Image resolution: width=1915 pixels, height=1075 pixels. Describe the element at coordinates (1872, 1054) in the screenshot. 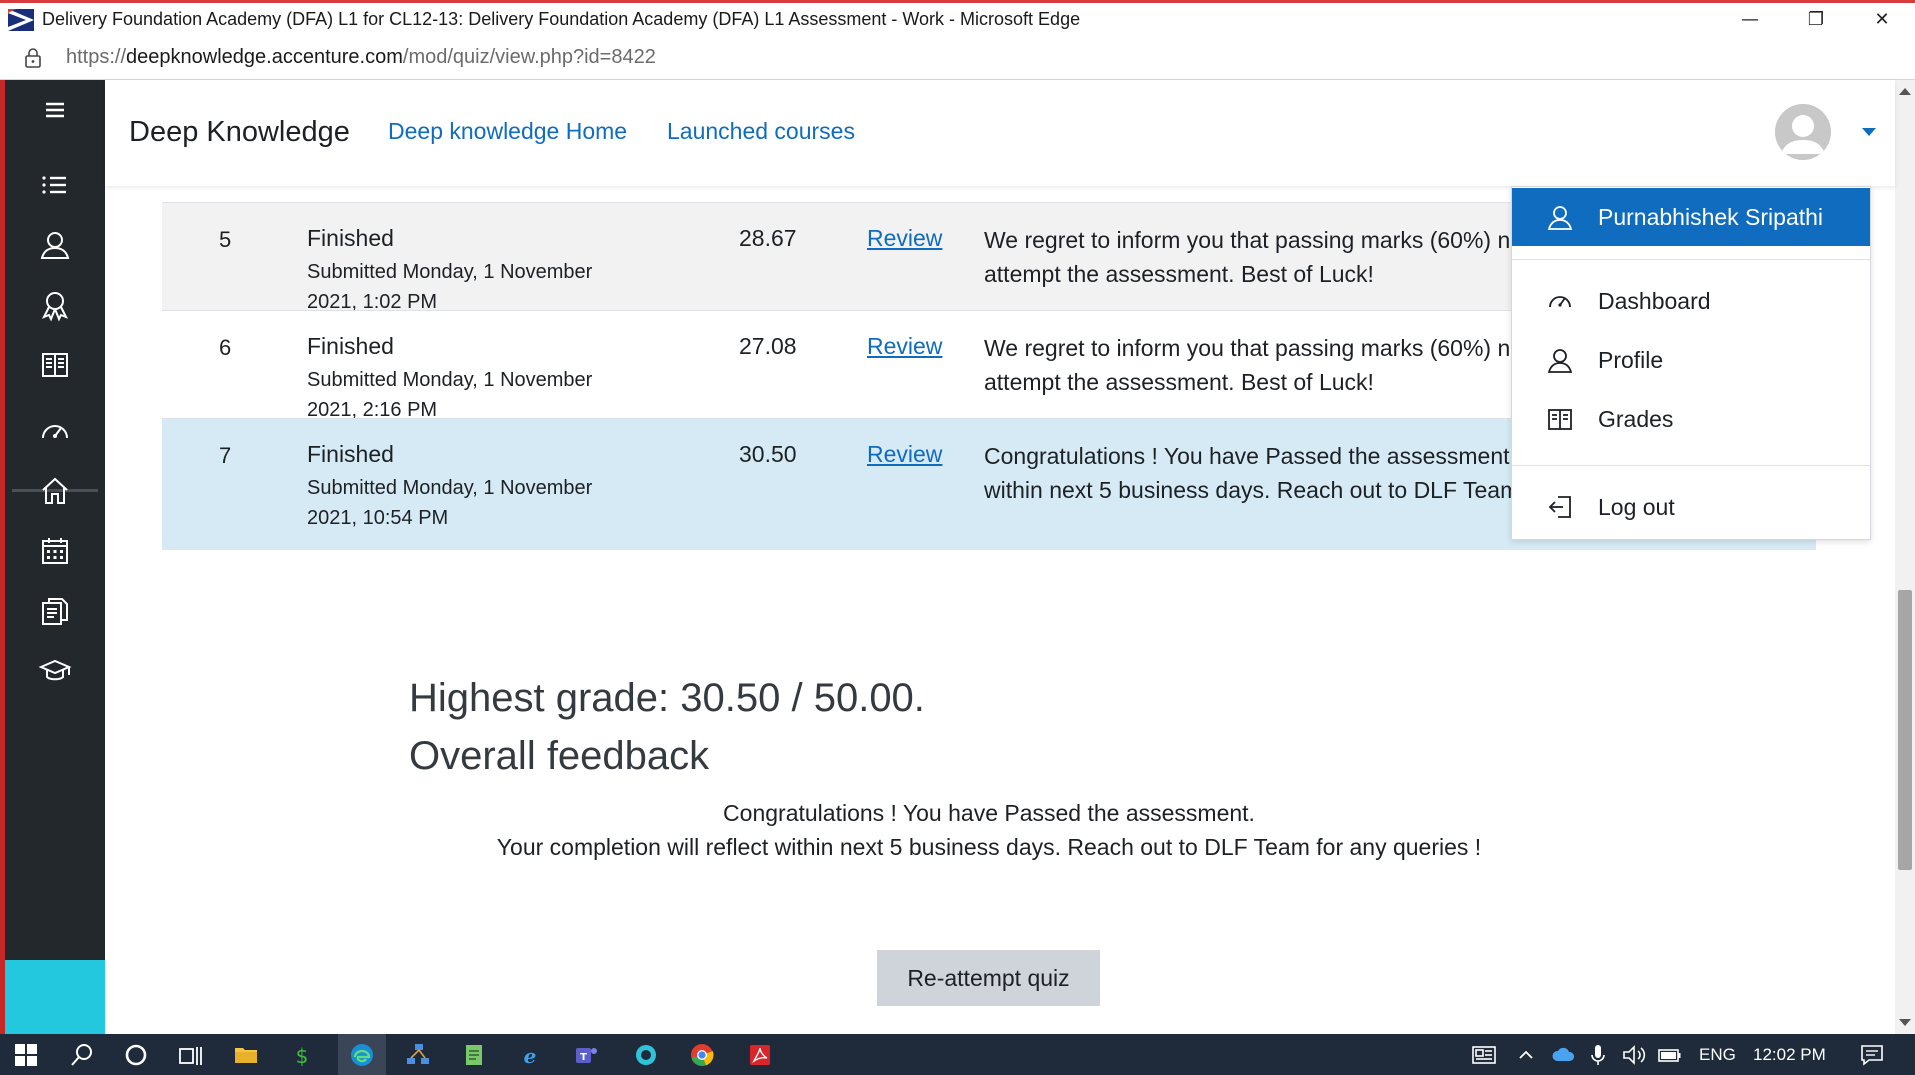

I see `notifications-button` at that location.